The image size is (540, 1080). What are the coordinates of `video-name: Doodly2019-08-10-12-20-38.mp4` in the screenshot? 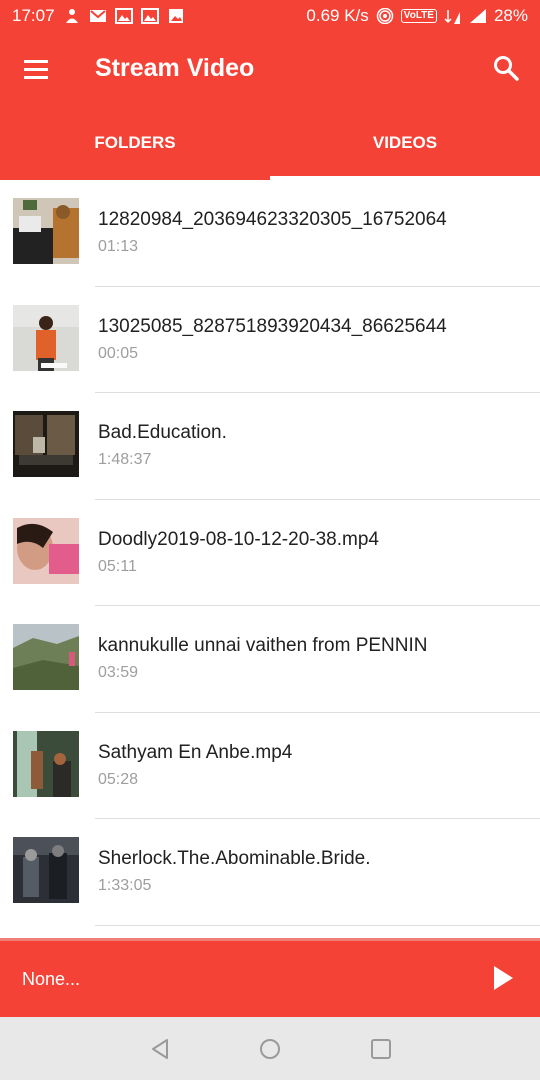 It's located at (238, 539).